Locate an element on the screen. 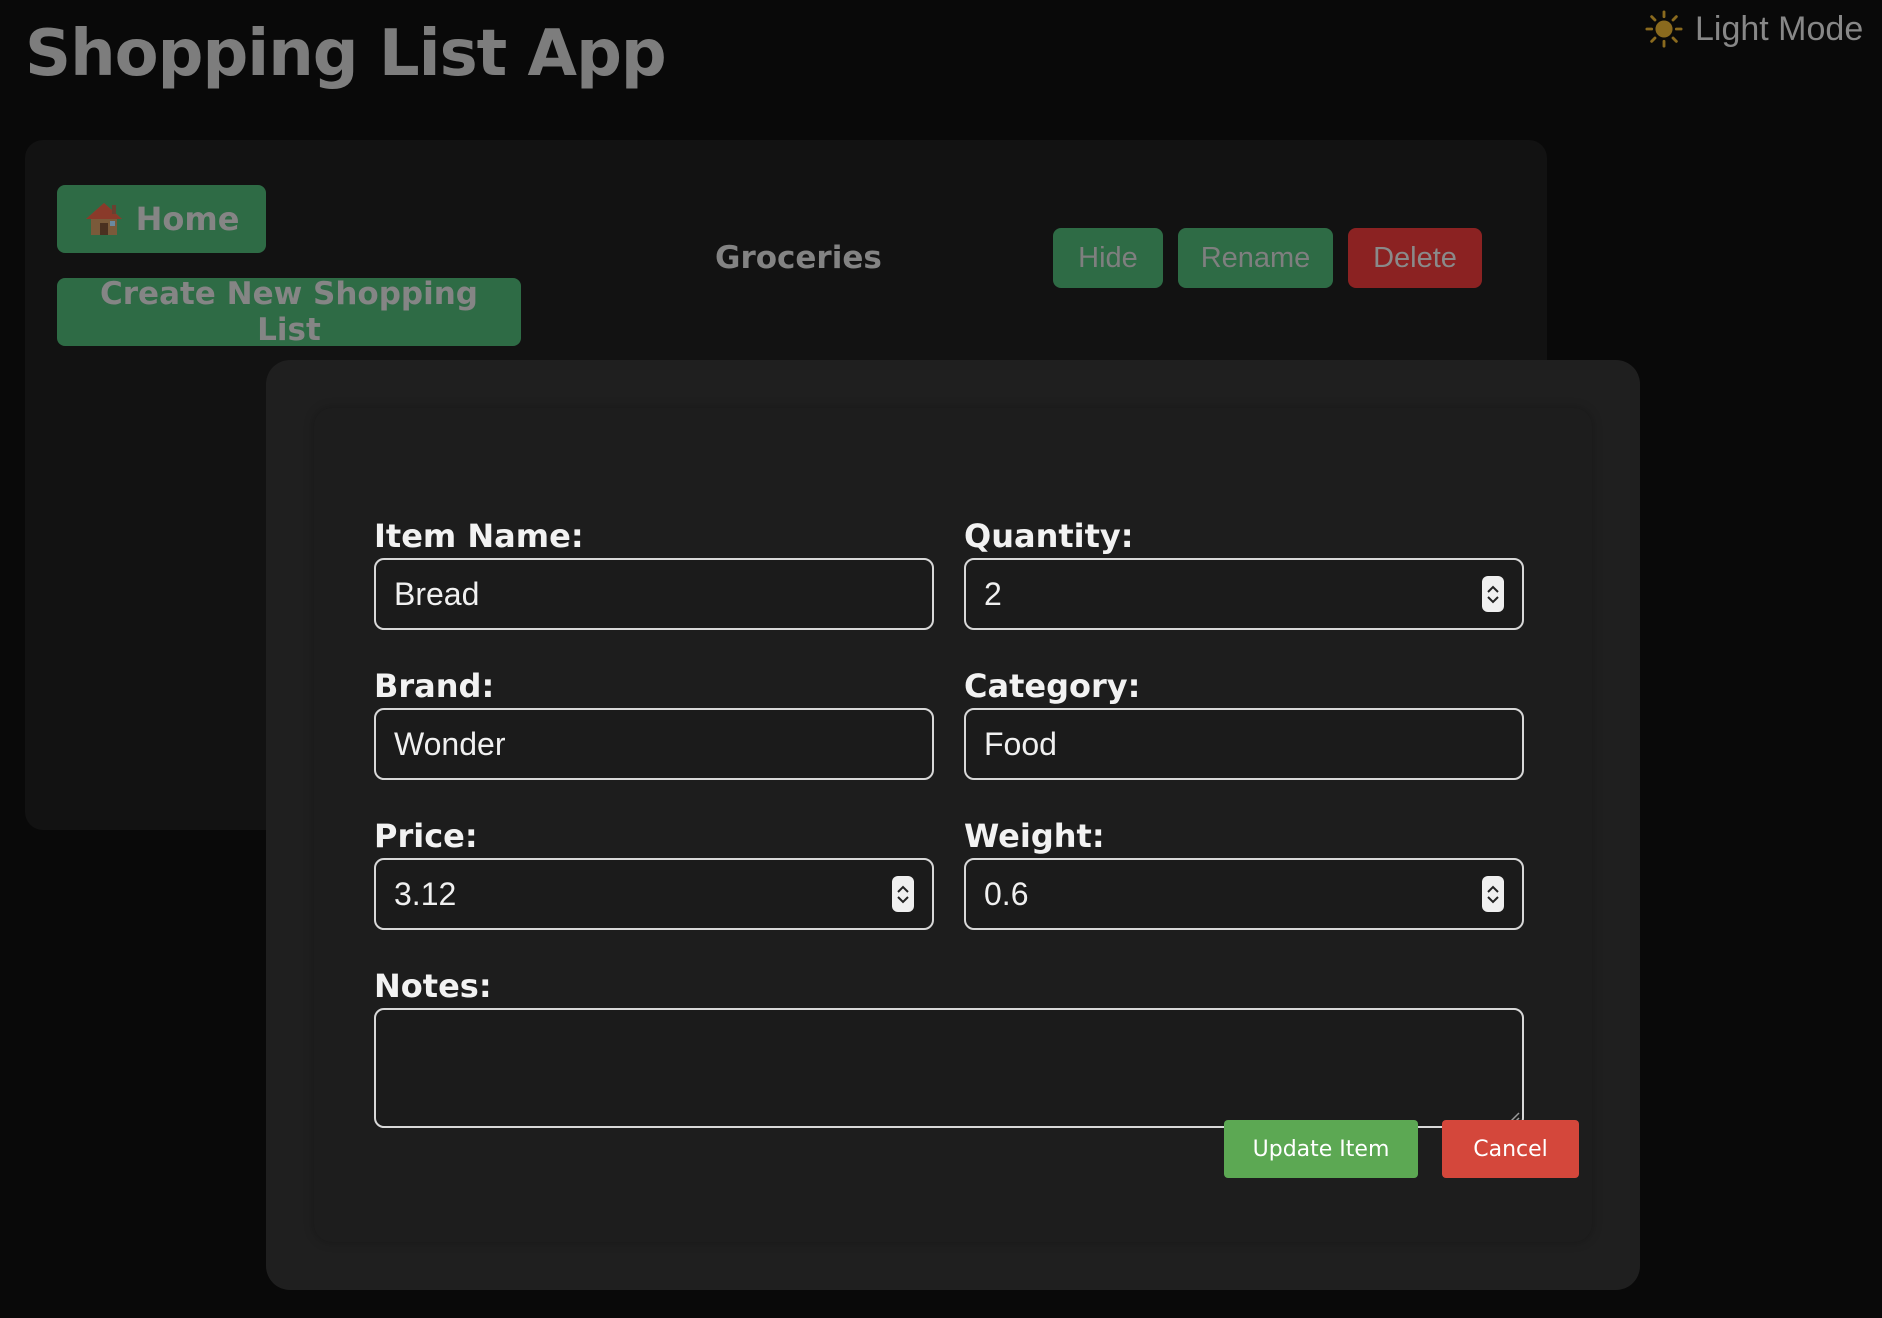  price-stepper is located at coordinates (903, 894).